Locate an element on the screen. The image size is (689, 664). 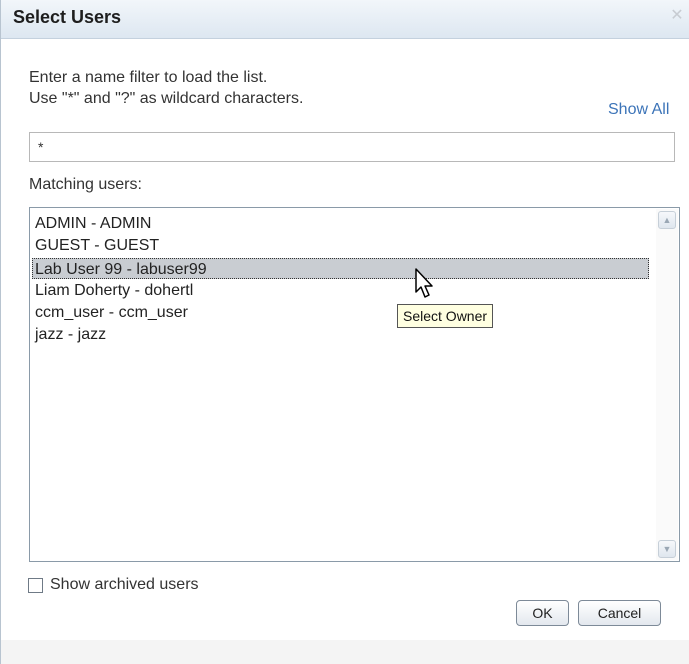
instruction-line-2: Use "*" and "?" as wildcard characters. is located at coordinates (166, 98).